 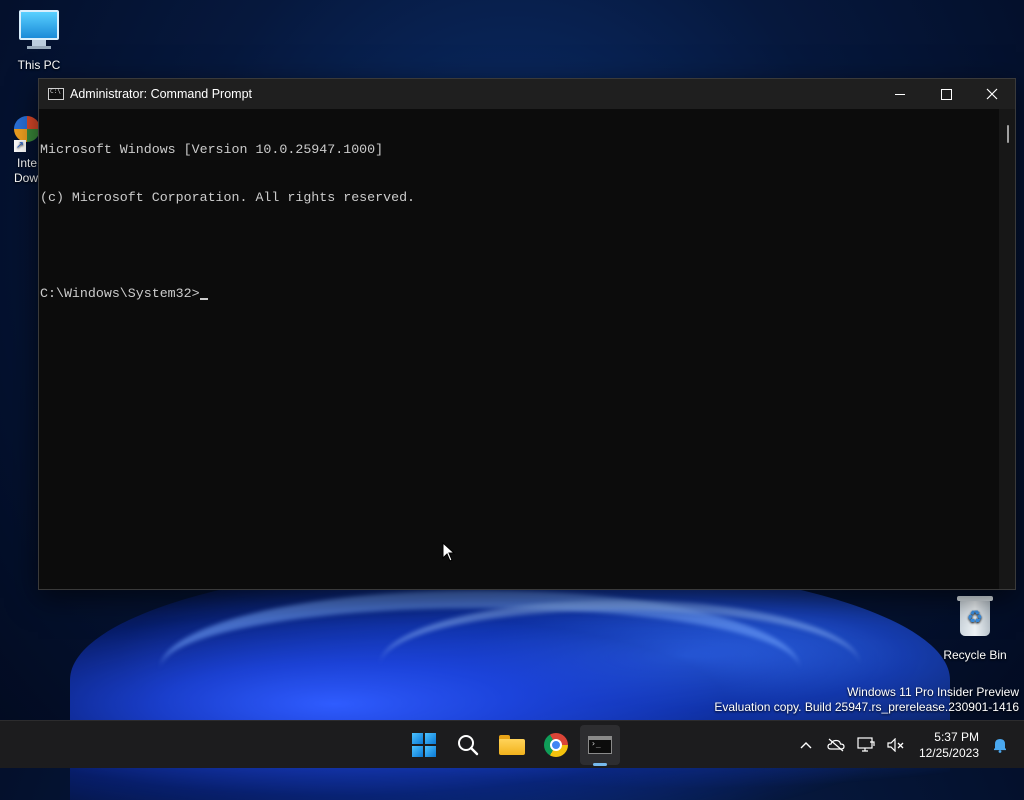 What do you see at coordinates (949, 745) in the screenshot?
I see `clock: 5:37 PM 12/25/2023` at bounding box center [949, 745].